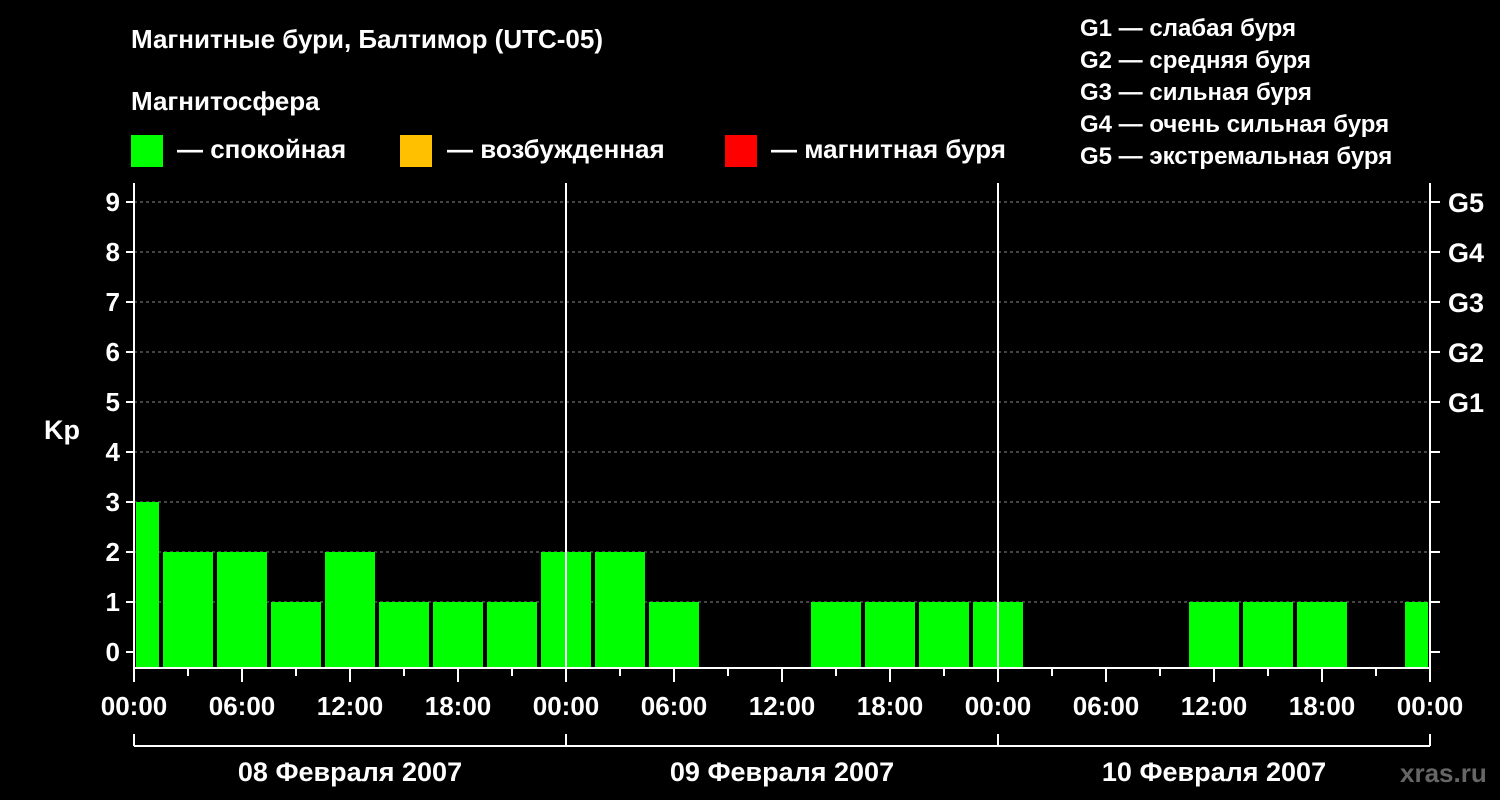 The image size is (1500, 800). I want to click on g-level-label: G1, so click(1466, 403).